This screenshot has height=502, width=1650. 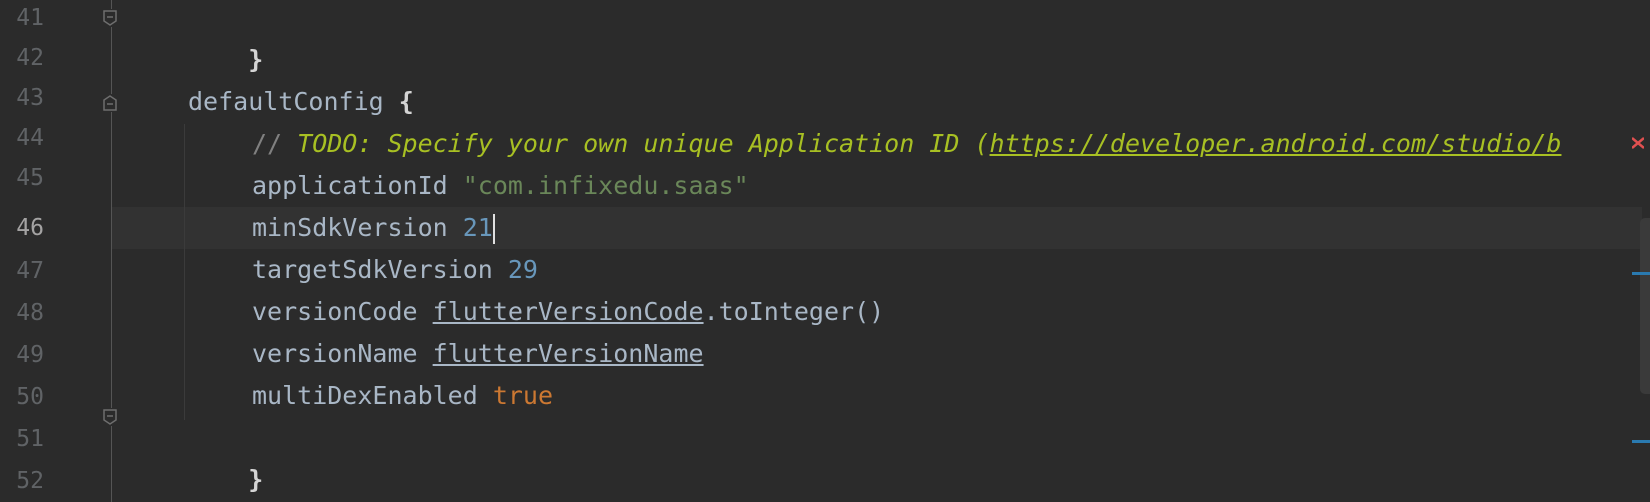 I want to click on line-number: 50, so click(x=30, y=397).